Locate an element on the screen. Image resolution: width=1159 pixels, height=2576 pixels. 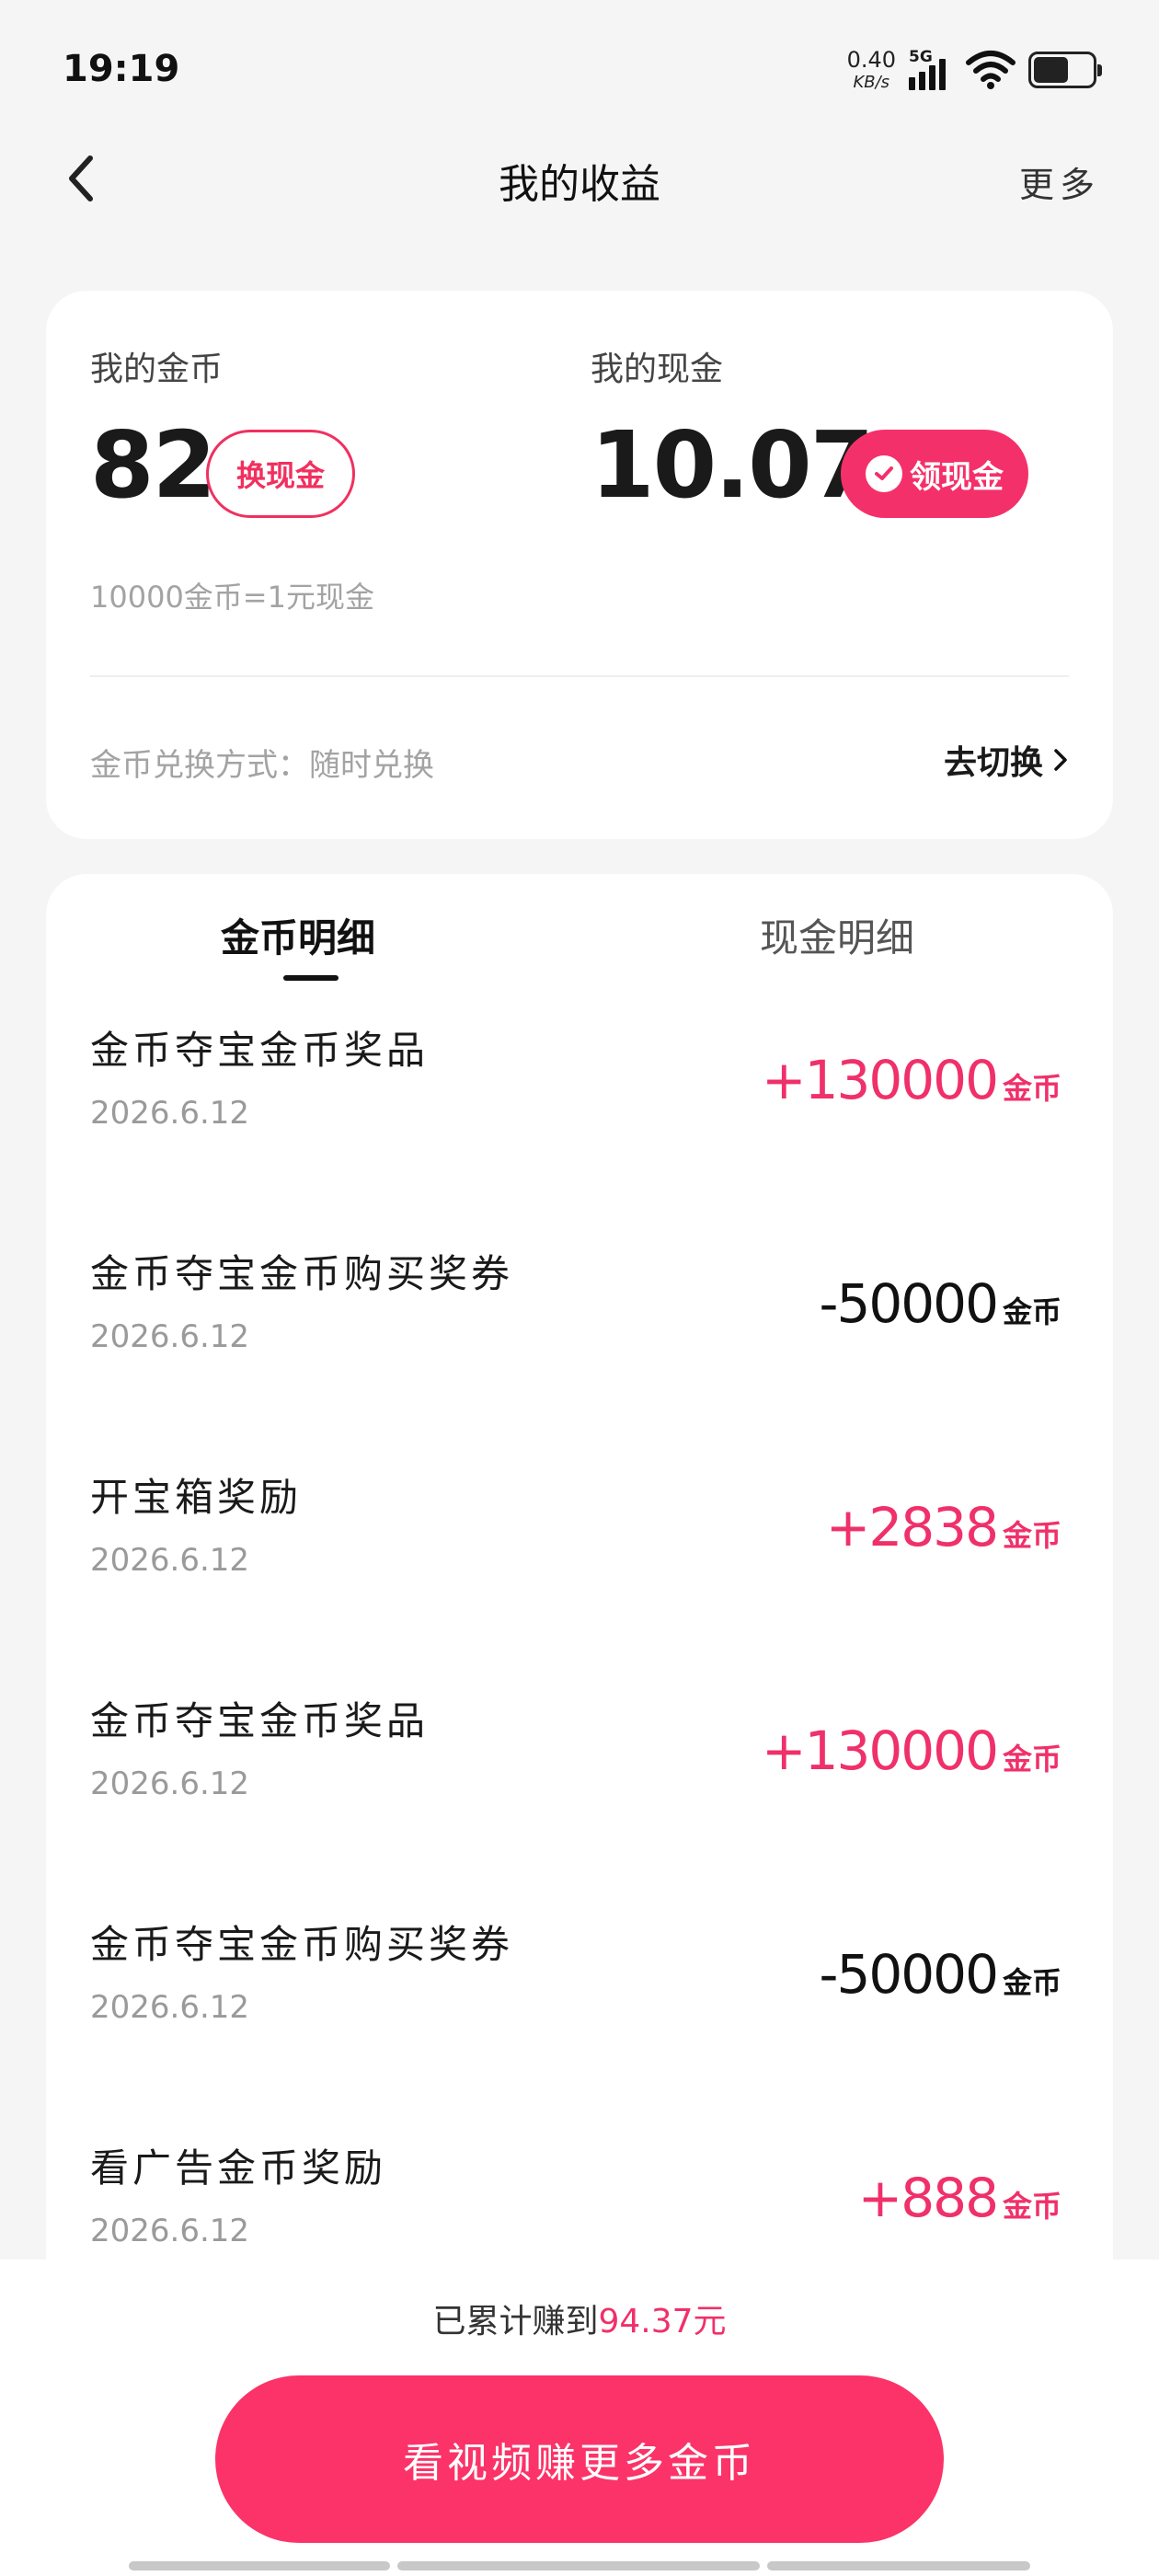
withdraw-cash-label: 领现金 is located at coordinates (957, 477).